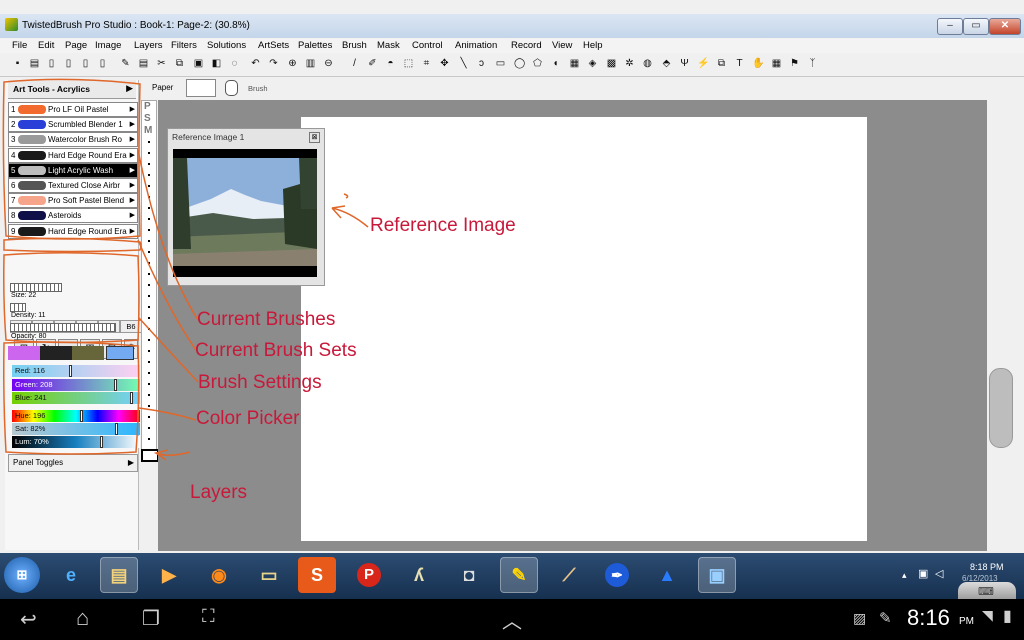 Image resolution: width=1024 pixels, height=640 pixels. I want to click on folder-icon: ▭, so click(269, 575).